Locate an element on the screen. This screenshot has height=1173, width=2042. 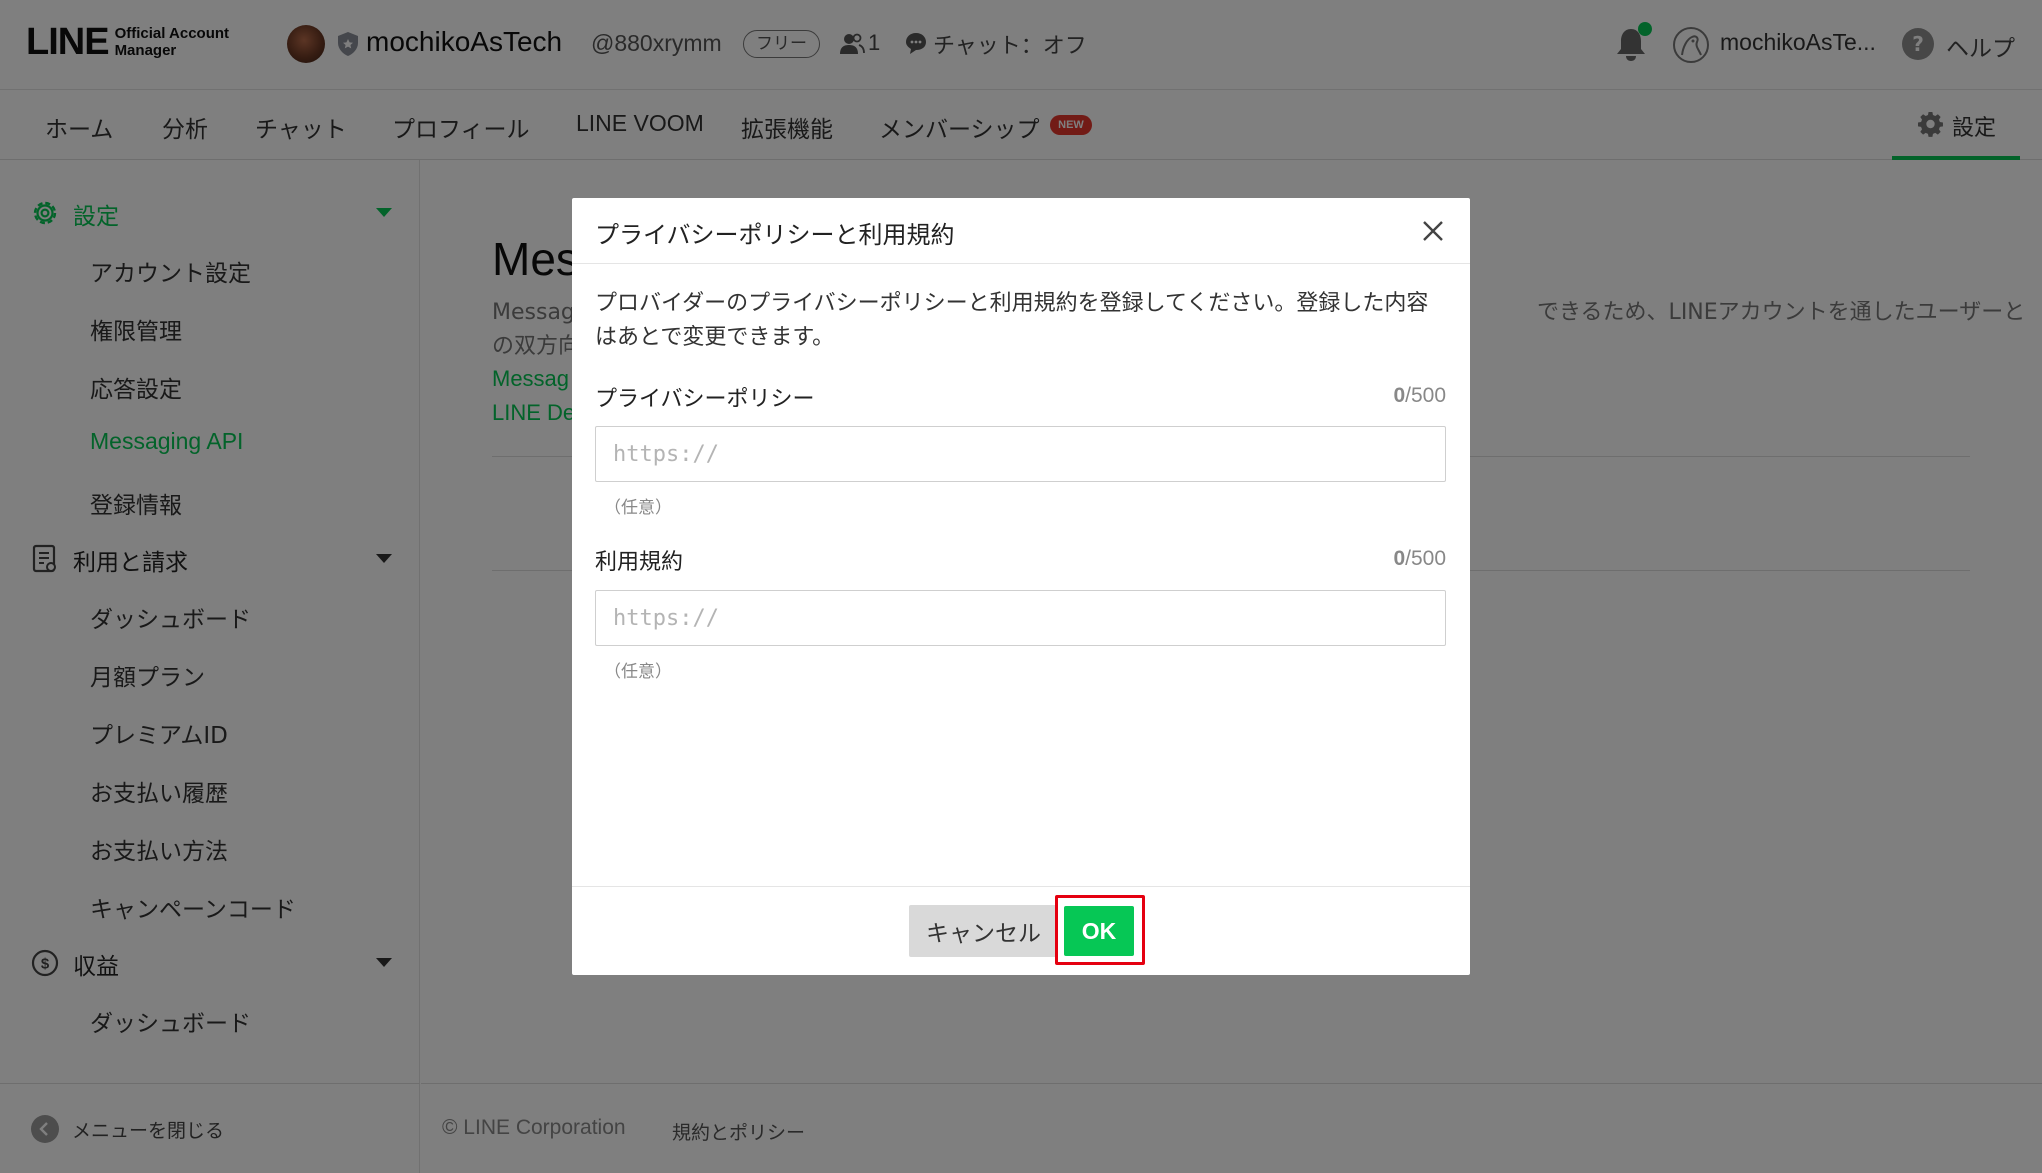
cancel-button: キャンセル is located at coordinates (983, 931).